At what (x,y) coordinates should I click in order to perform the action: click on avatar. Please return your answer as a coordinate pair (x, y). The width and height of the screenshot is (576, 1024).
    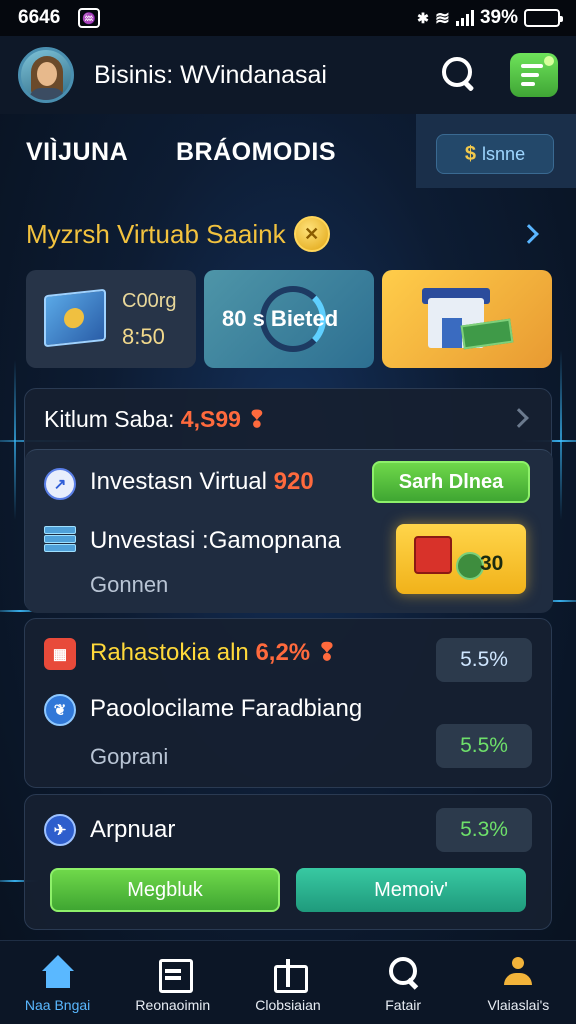
    Looking at the image, I should click on (46, 75).